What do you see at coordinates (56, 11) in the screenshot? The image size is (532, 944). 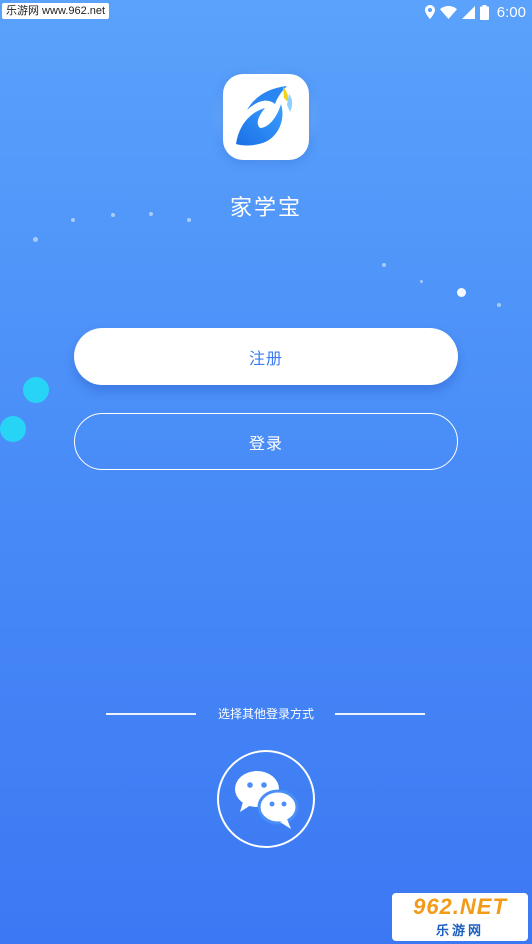 I see `top-watermark: 乐游网 www.962.net` at bounding box center [56, 11].